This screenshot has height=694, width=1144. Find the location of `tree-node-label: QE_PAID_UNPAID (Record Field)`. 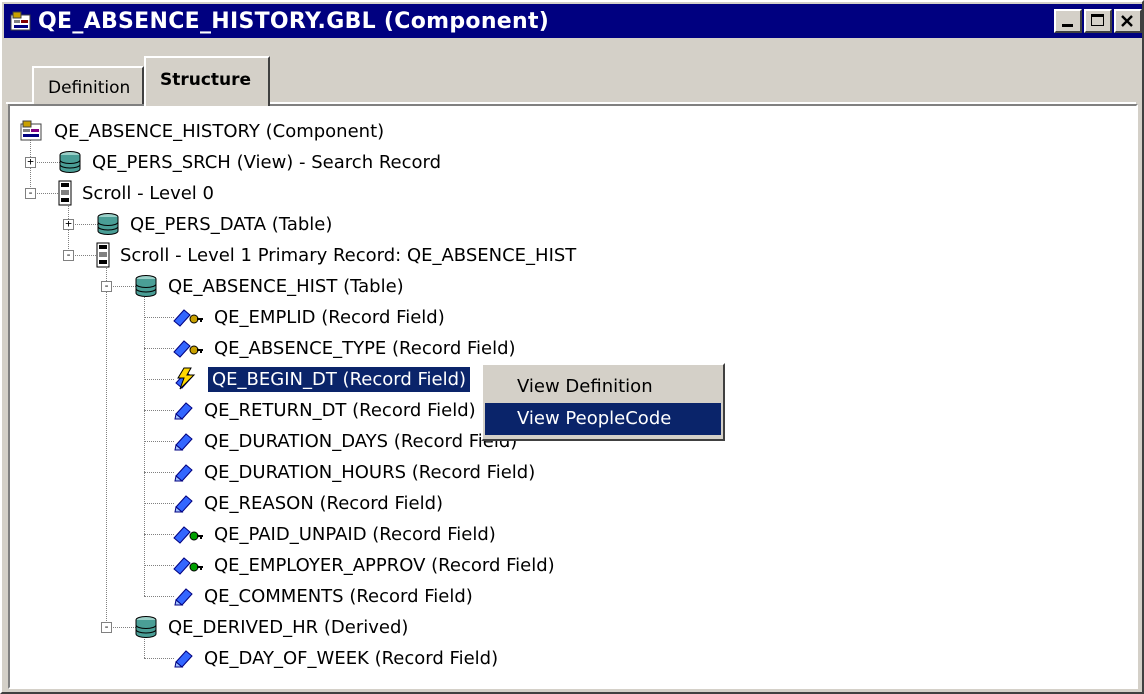

tree-node-label: QE_PAID_UNPAID (Record Field) is located at coordinates (355, 534).